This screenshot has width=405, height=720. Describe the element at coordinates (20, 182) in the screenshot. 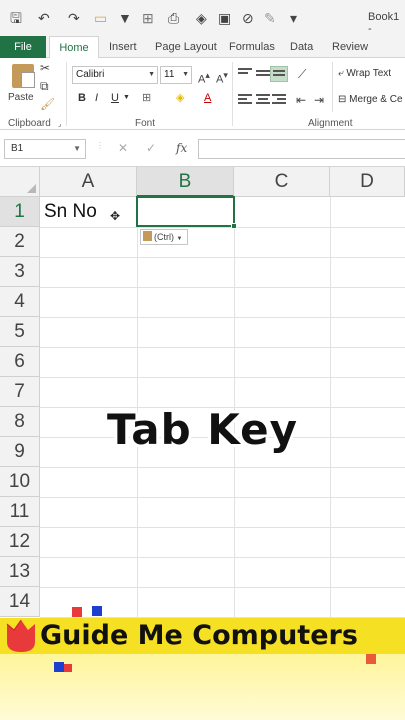

I see `select-all-button` at that location.